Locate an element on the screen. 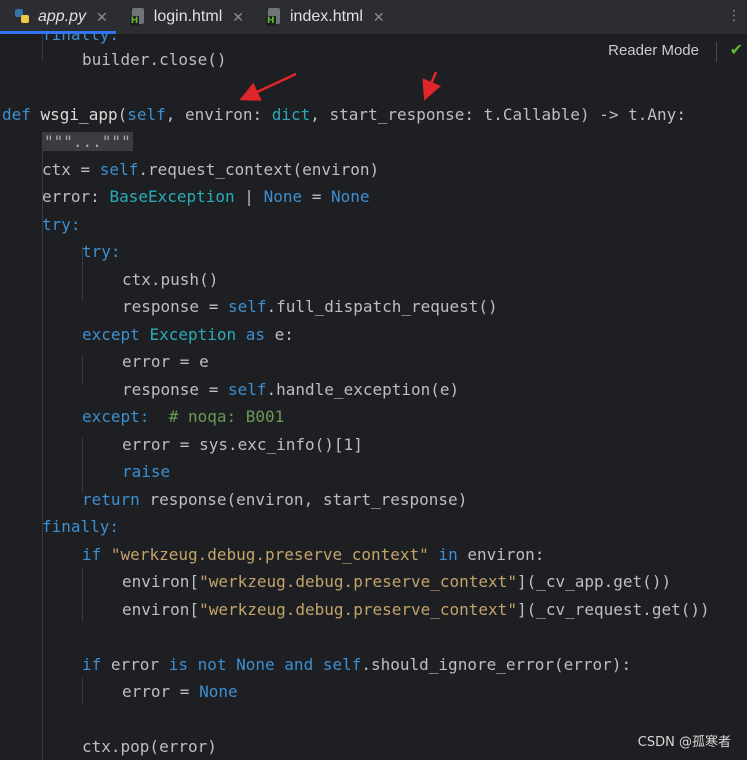 The width and height of the screenshot is (747, 760). tab-app-py: app.py ✕ is located at coordinates (58, 17).